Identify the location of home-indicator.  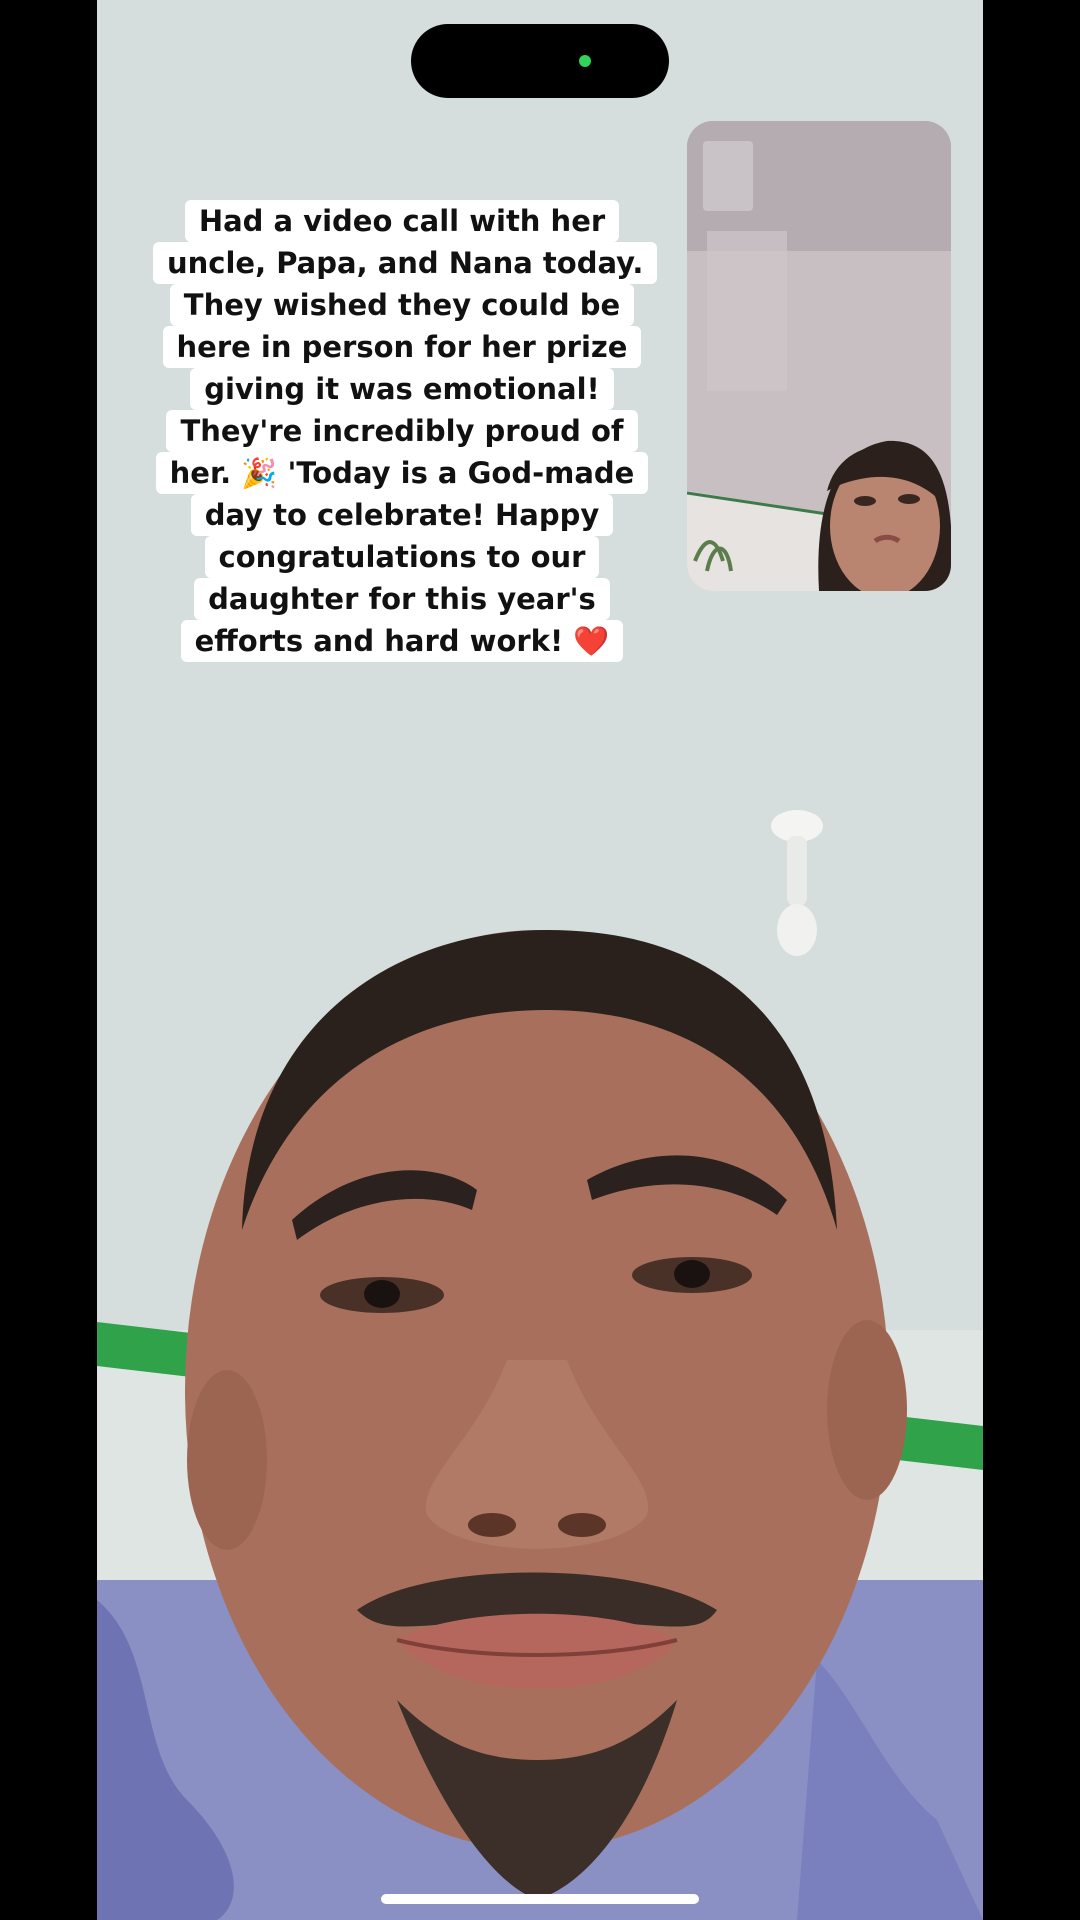
(540, 1899).